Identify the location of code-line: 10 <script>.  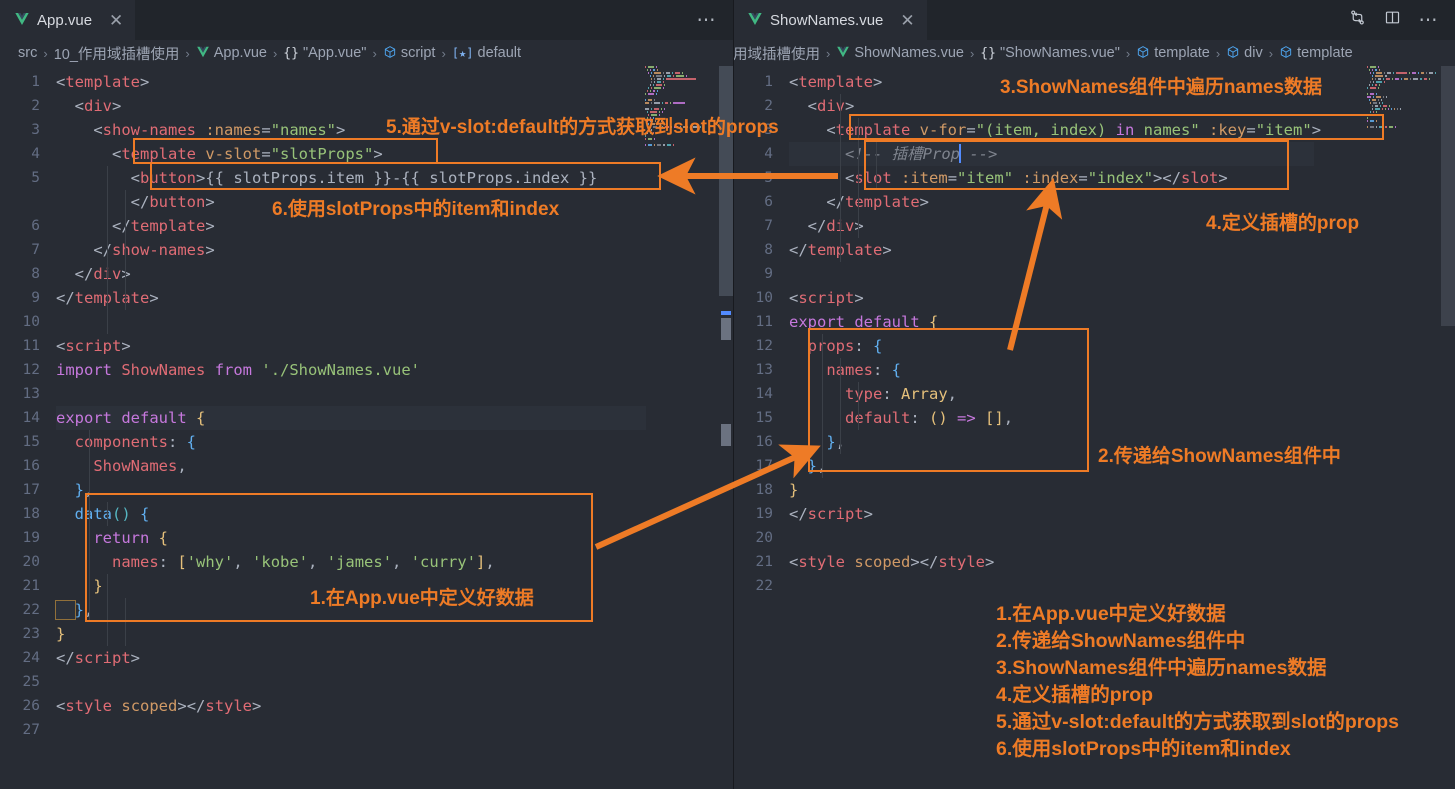
(1027, 298).